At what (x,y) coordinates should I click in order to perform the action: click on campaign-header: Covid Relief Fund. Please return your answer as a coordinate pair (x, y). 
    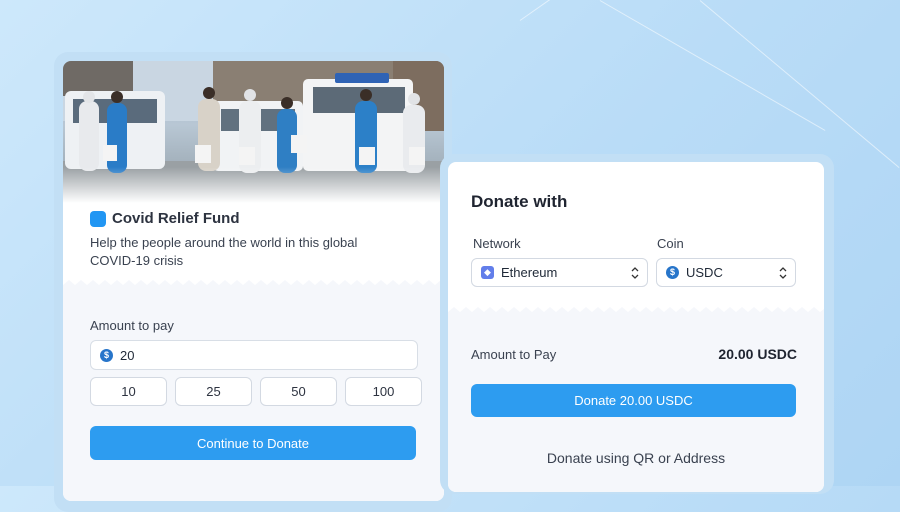
    Looking at the image, I should click on (165, 218).